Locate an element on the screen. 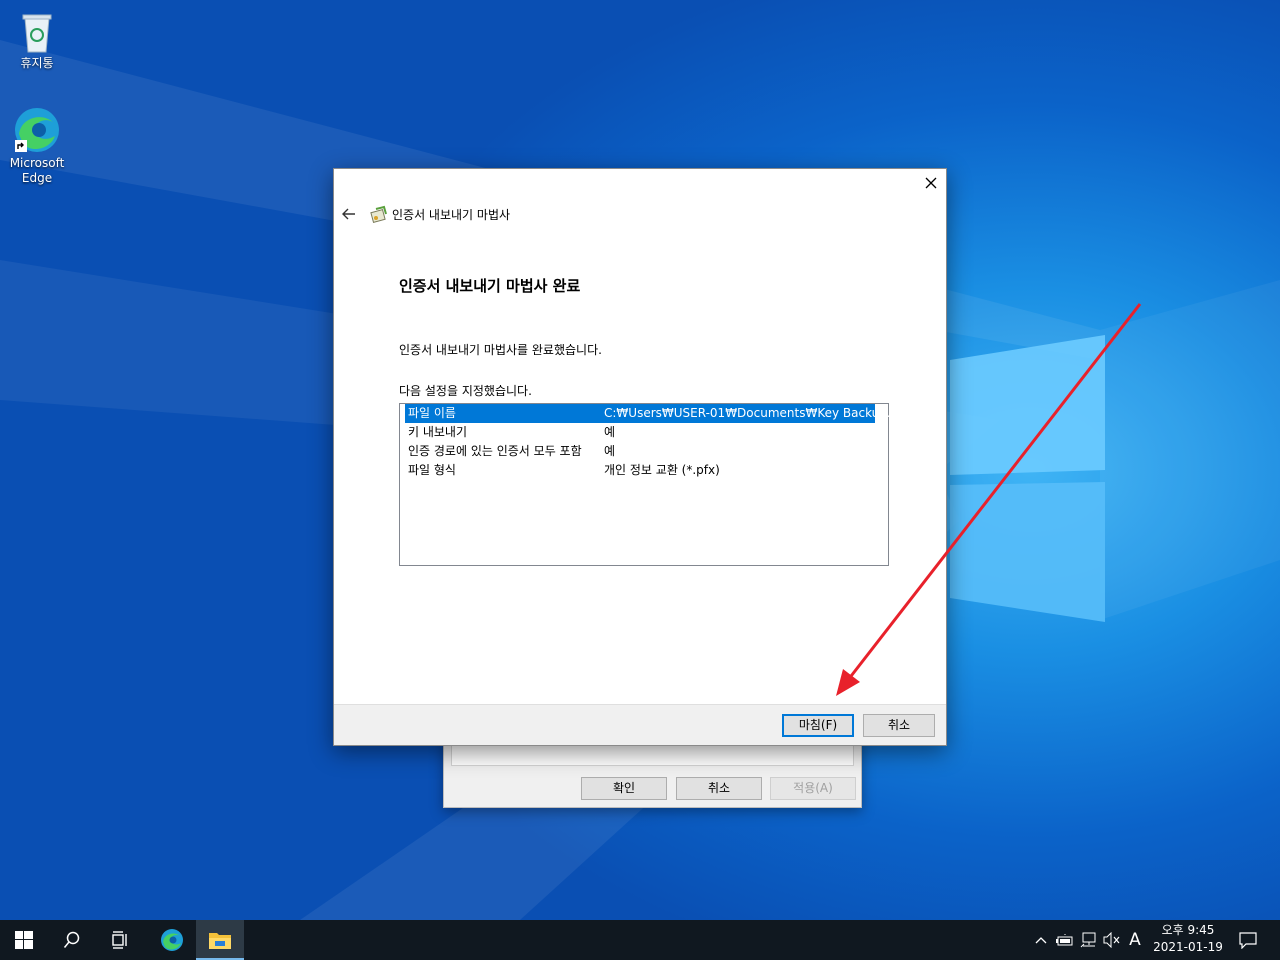 The height and width of the screenshot is (960, 1280). search-button is located at coordinates (72, 940).